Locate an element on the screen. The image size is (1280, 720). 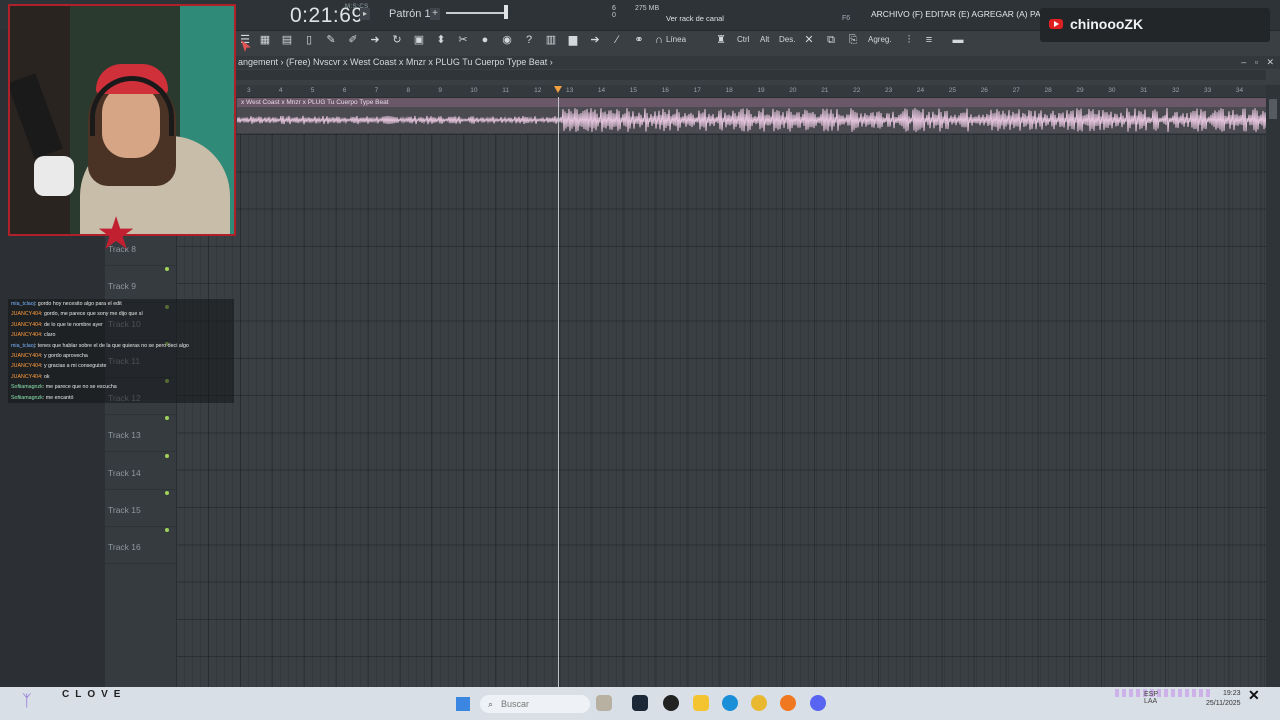
maximize-icon: ▫ is located at coordinates (1256, 62).